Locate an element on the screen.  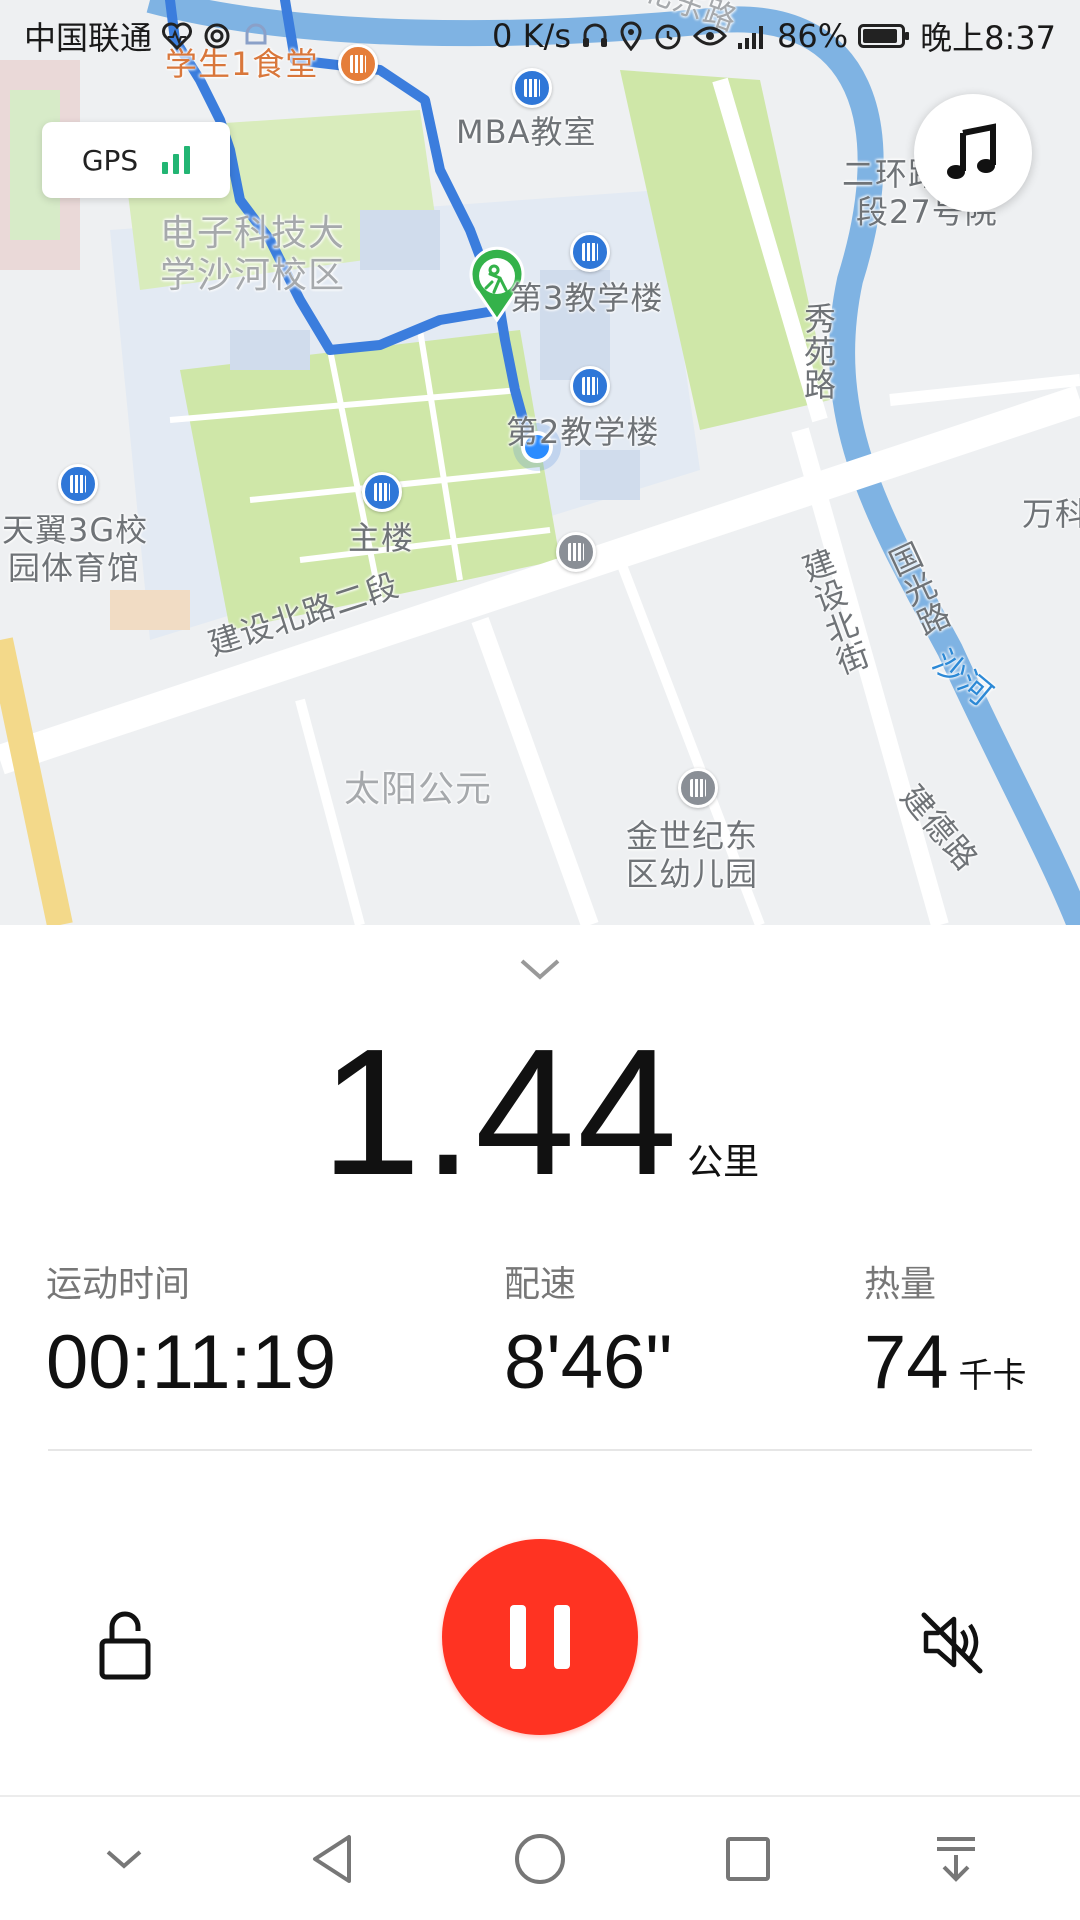
chevron-down-icon is located at coordinates (124, 1859).